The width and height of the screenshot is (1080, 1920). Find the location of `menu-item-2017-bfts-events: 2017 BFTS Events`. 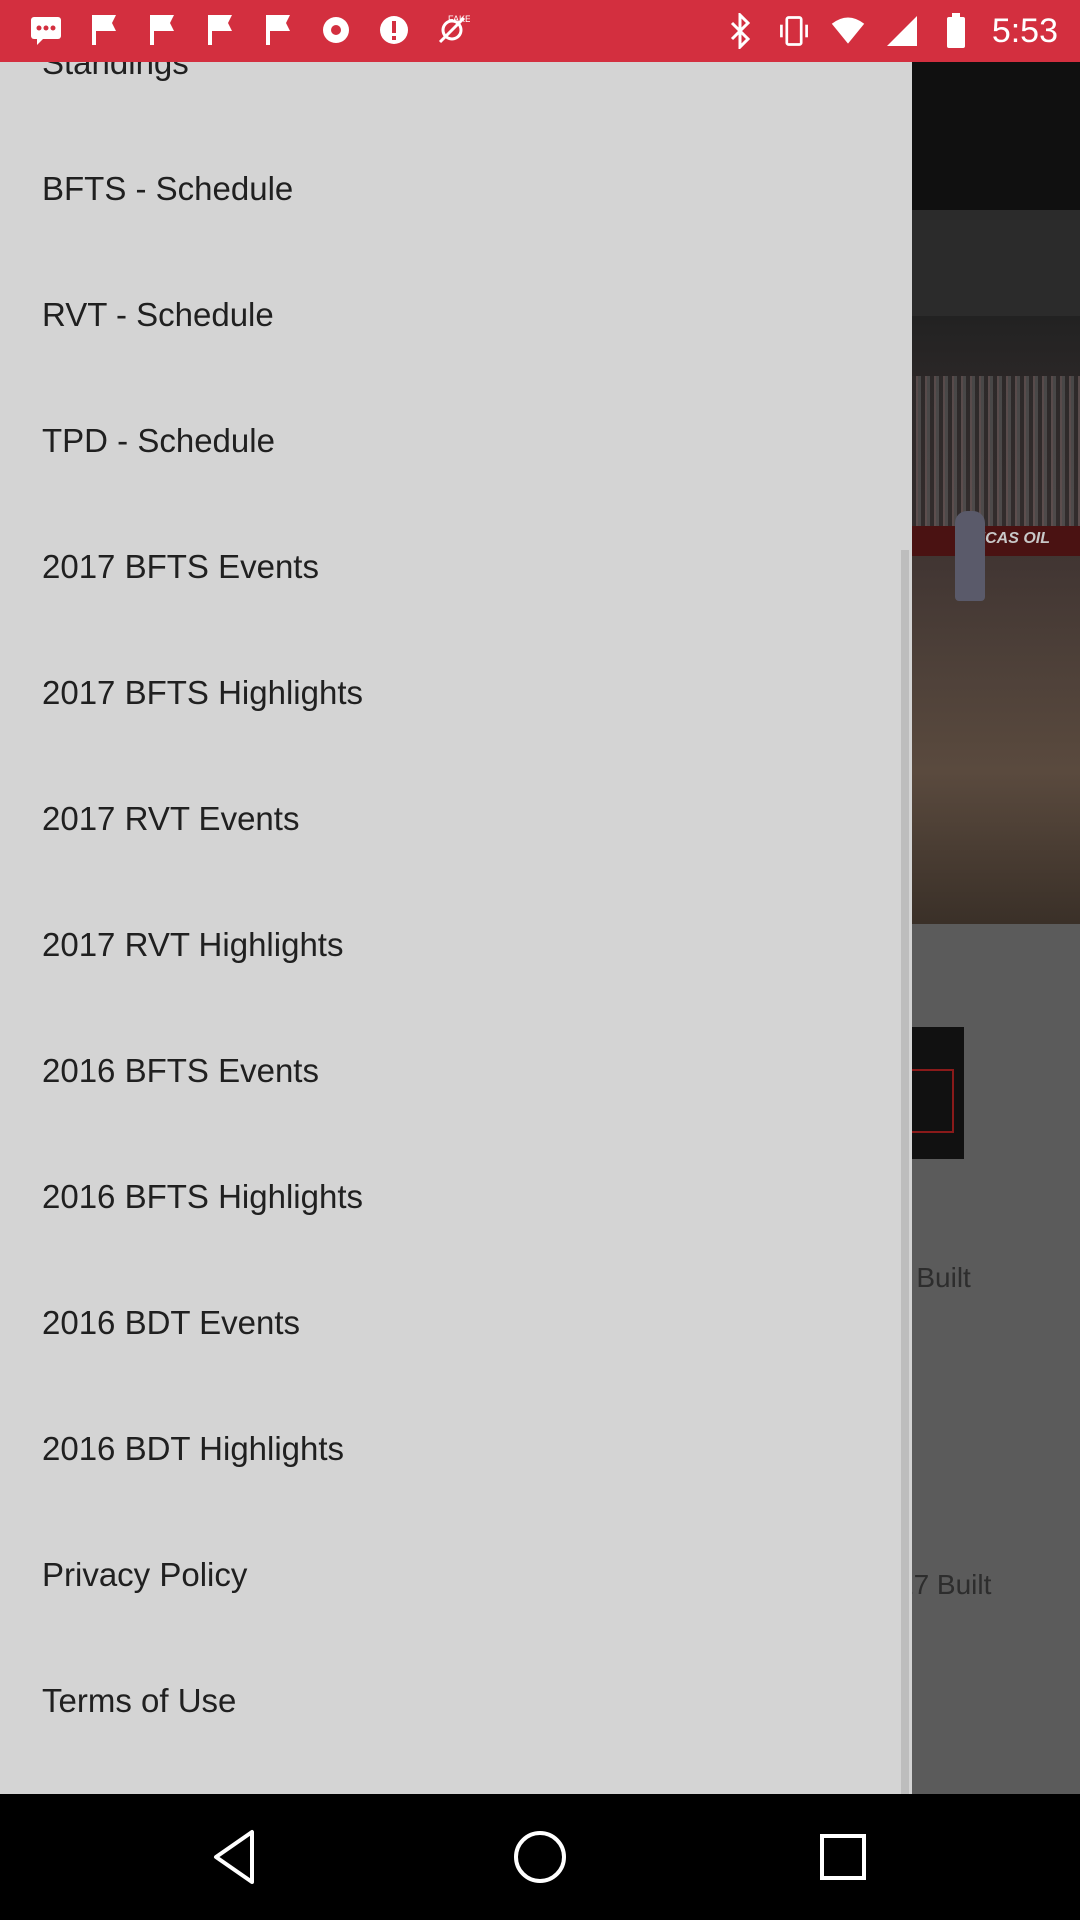

menu-item-2017-bfts-events: 2017 BFTS Events is located at coordinates (450, 567).